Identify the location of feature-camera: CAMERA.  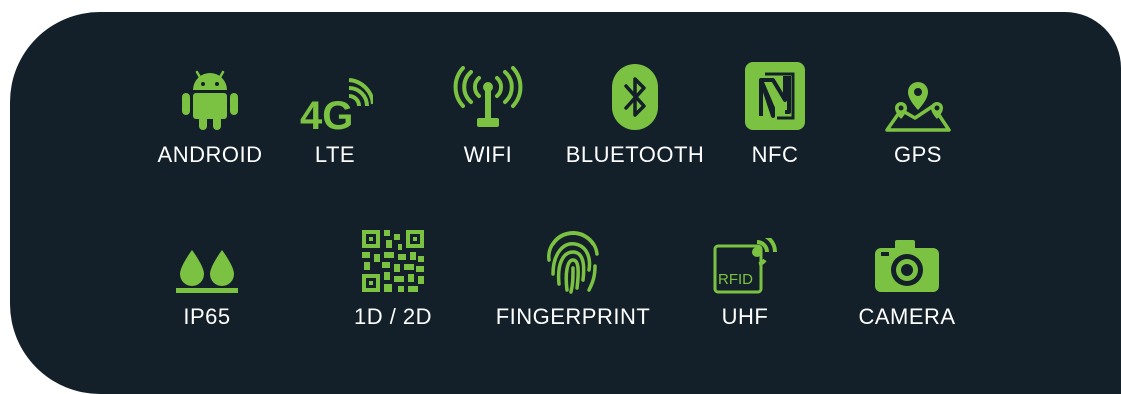
(907, 276).